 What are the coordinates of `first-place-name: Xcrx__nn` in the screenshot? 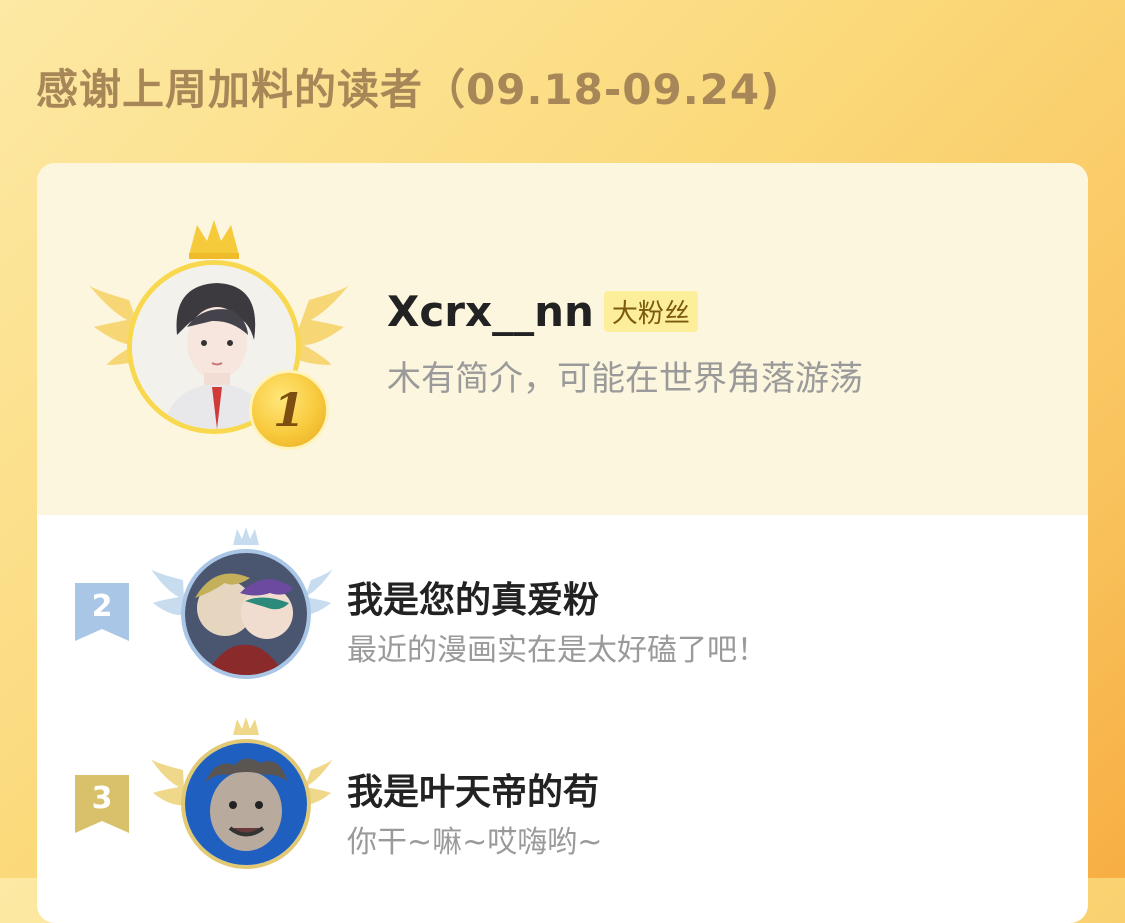 It's located at (490, 311).